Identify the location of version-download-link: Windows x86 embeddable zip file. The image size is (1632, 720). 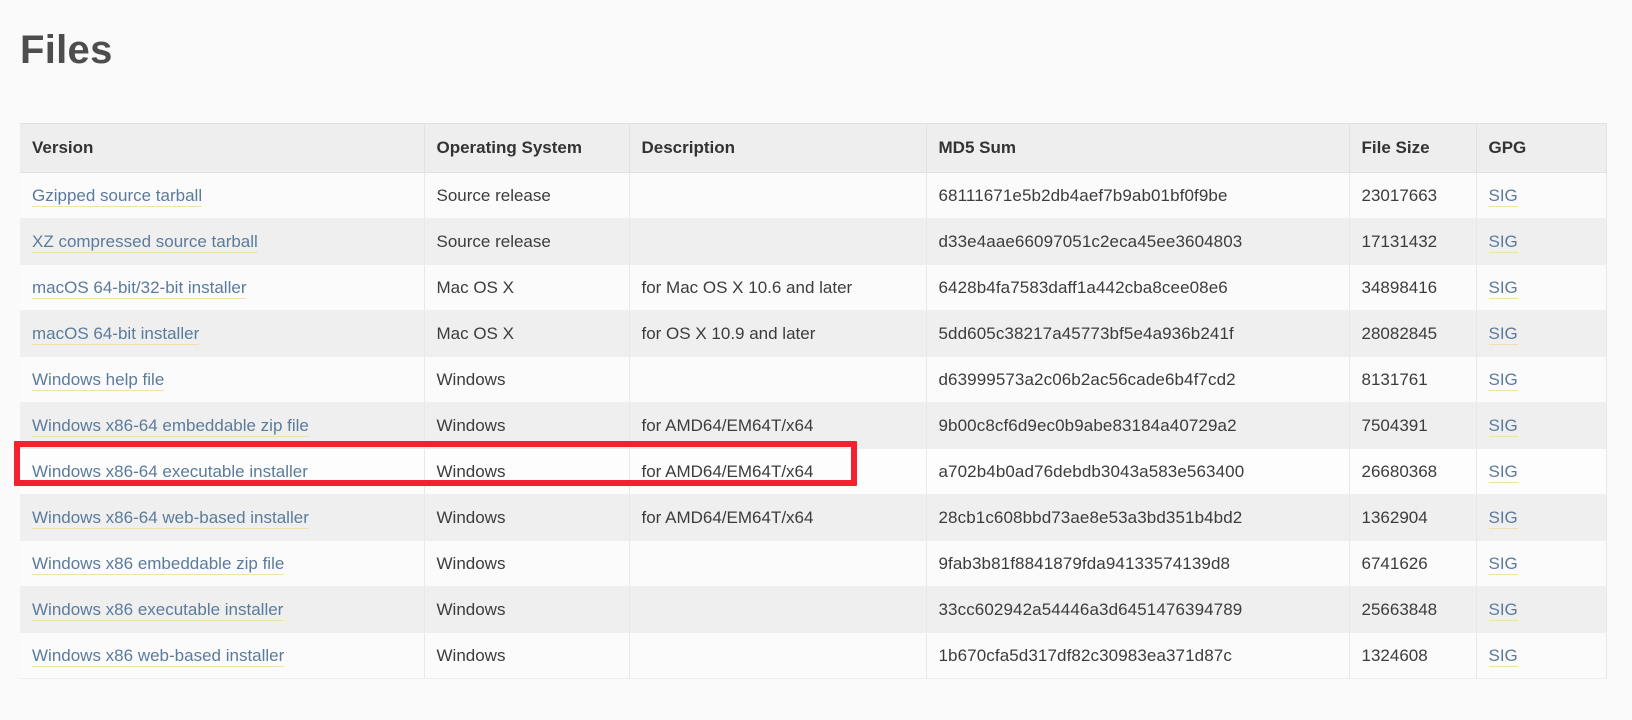
(158, 564).